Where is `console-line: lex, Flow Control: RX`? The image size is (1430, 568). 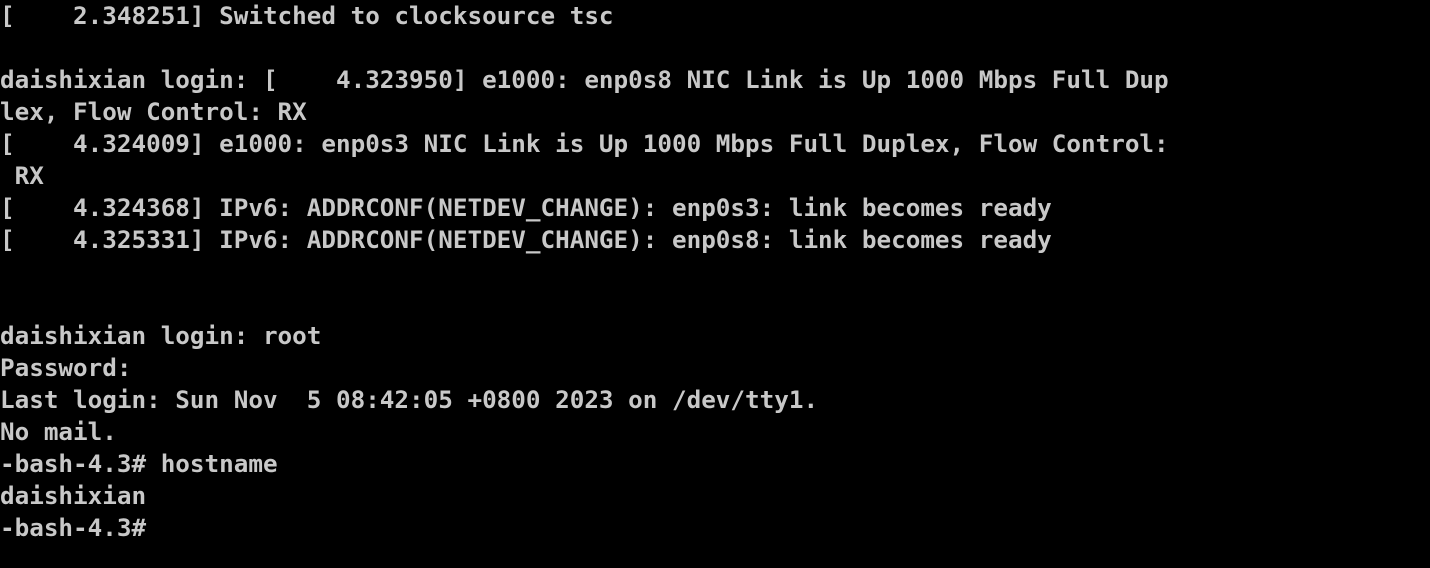 console-line: lex, Flow Control: RX is located at coordinates (153, 112).